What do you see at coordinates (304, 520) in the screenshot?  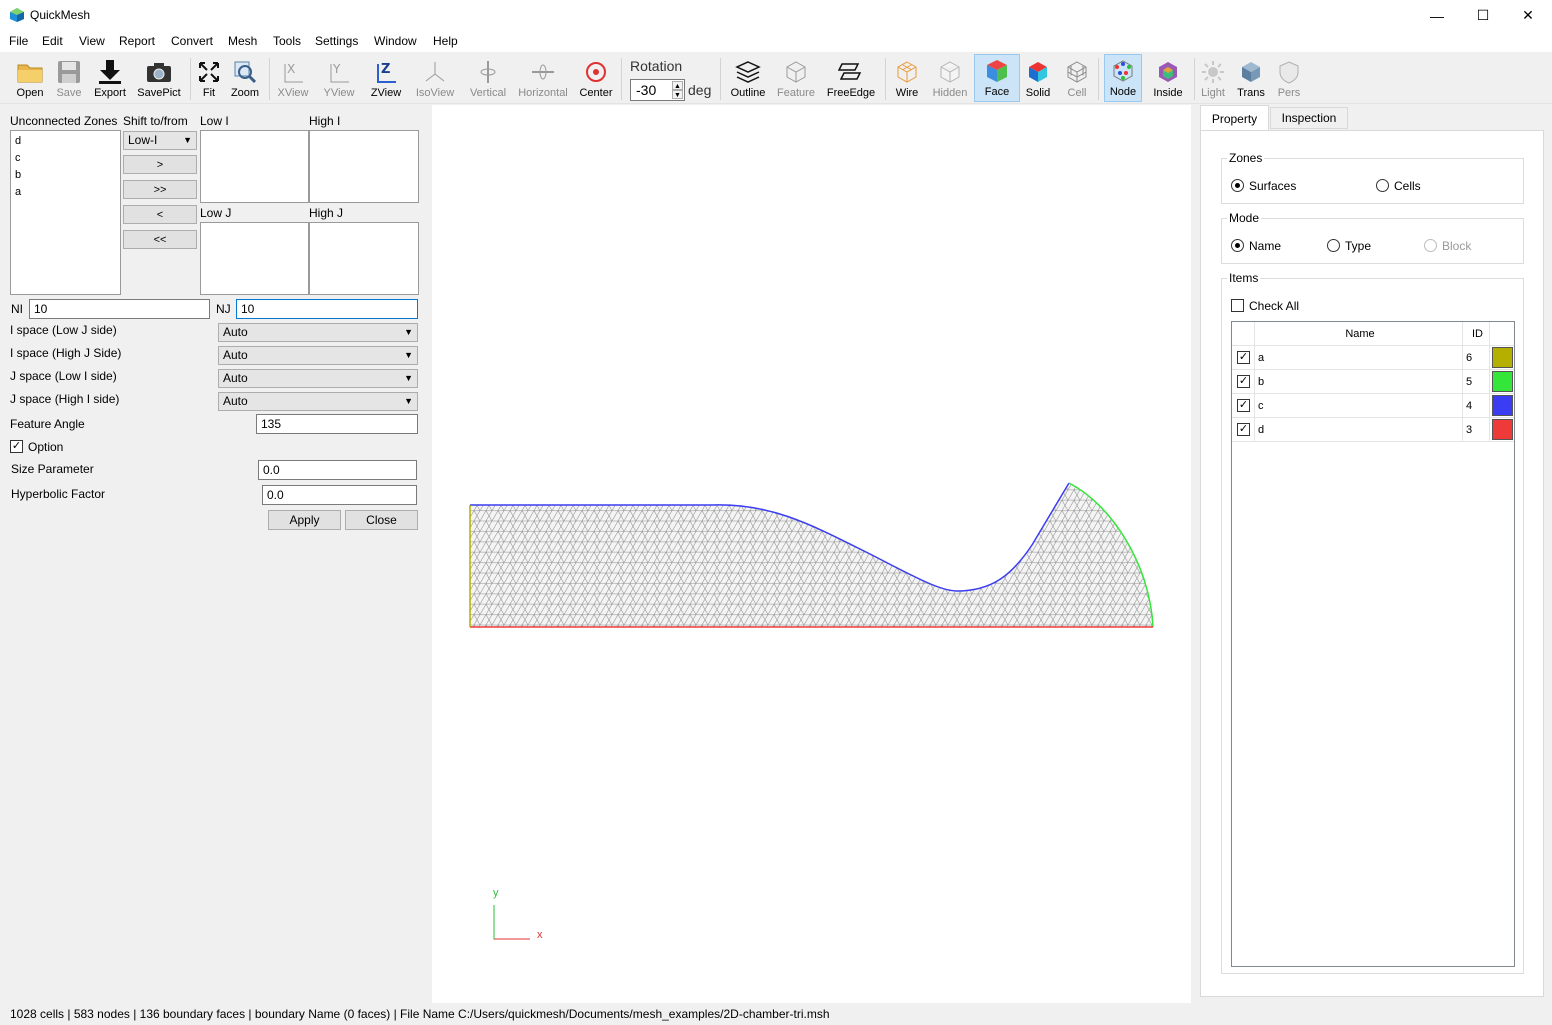 I see `apply-button: Apply` at bounding box center [304, 520].